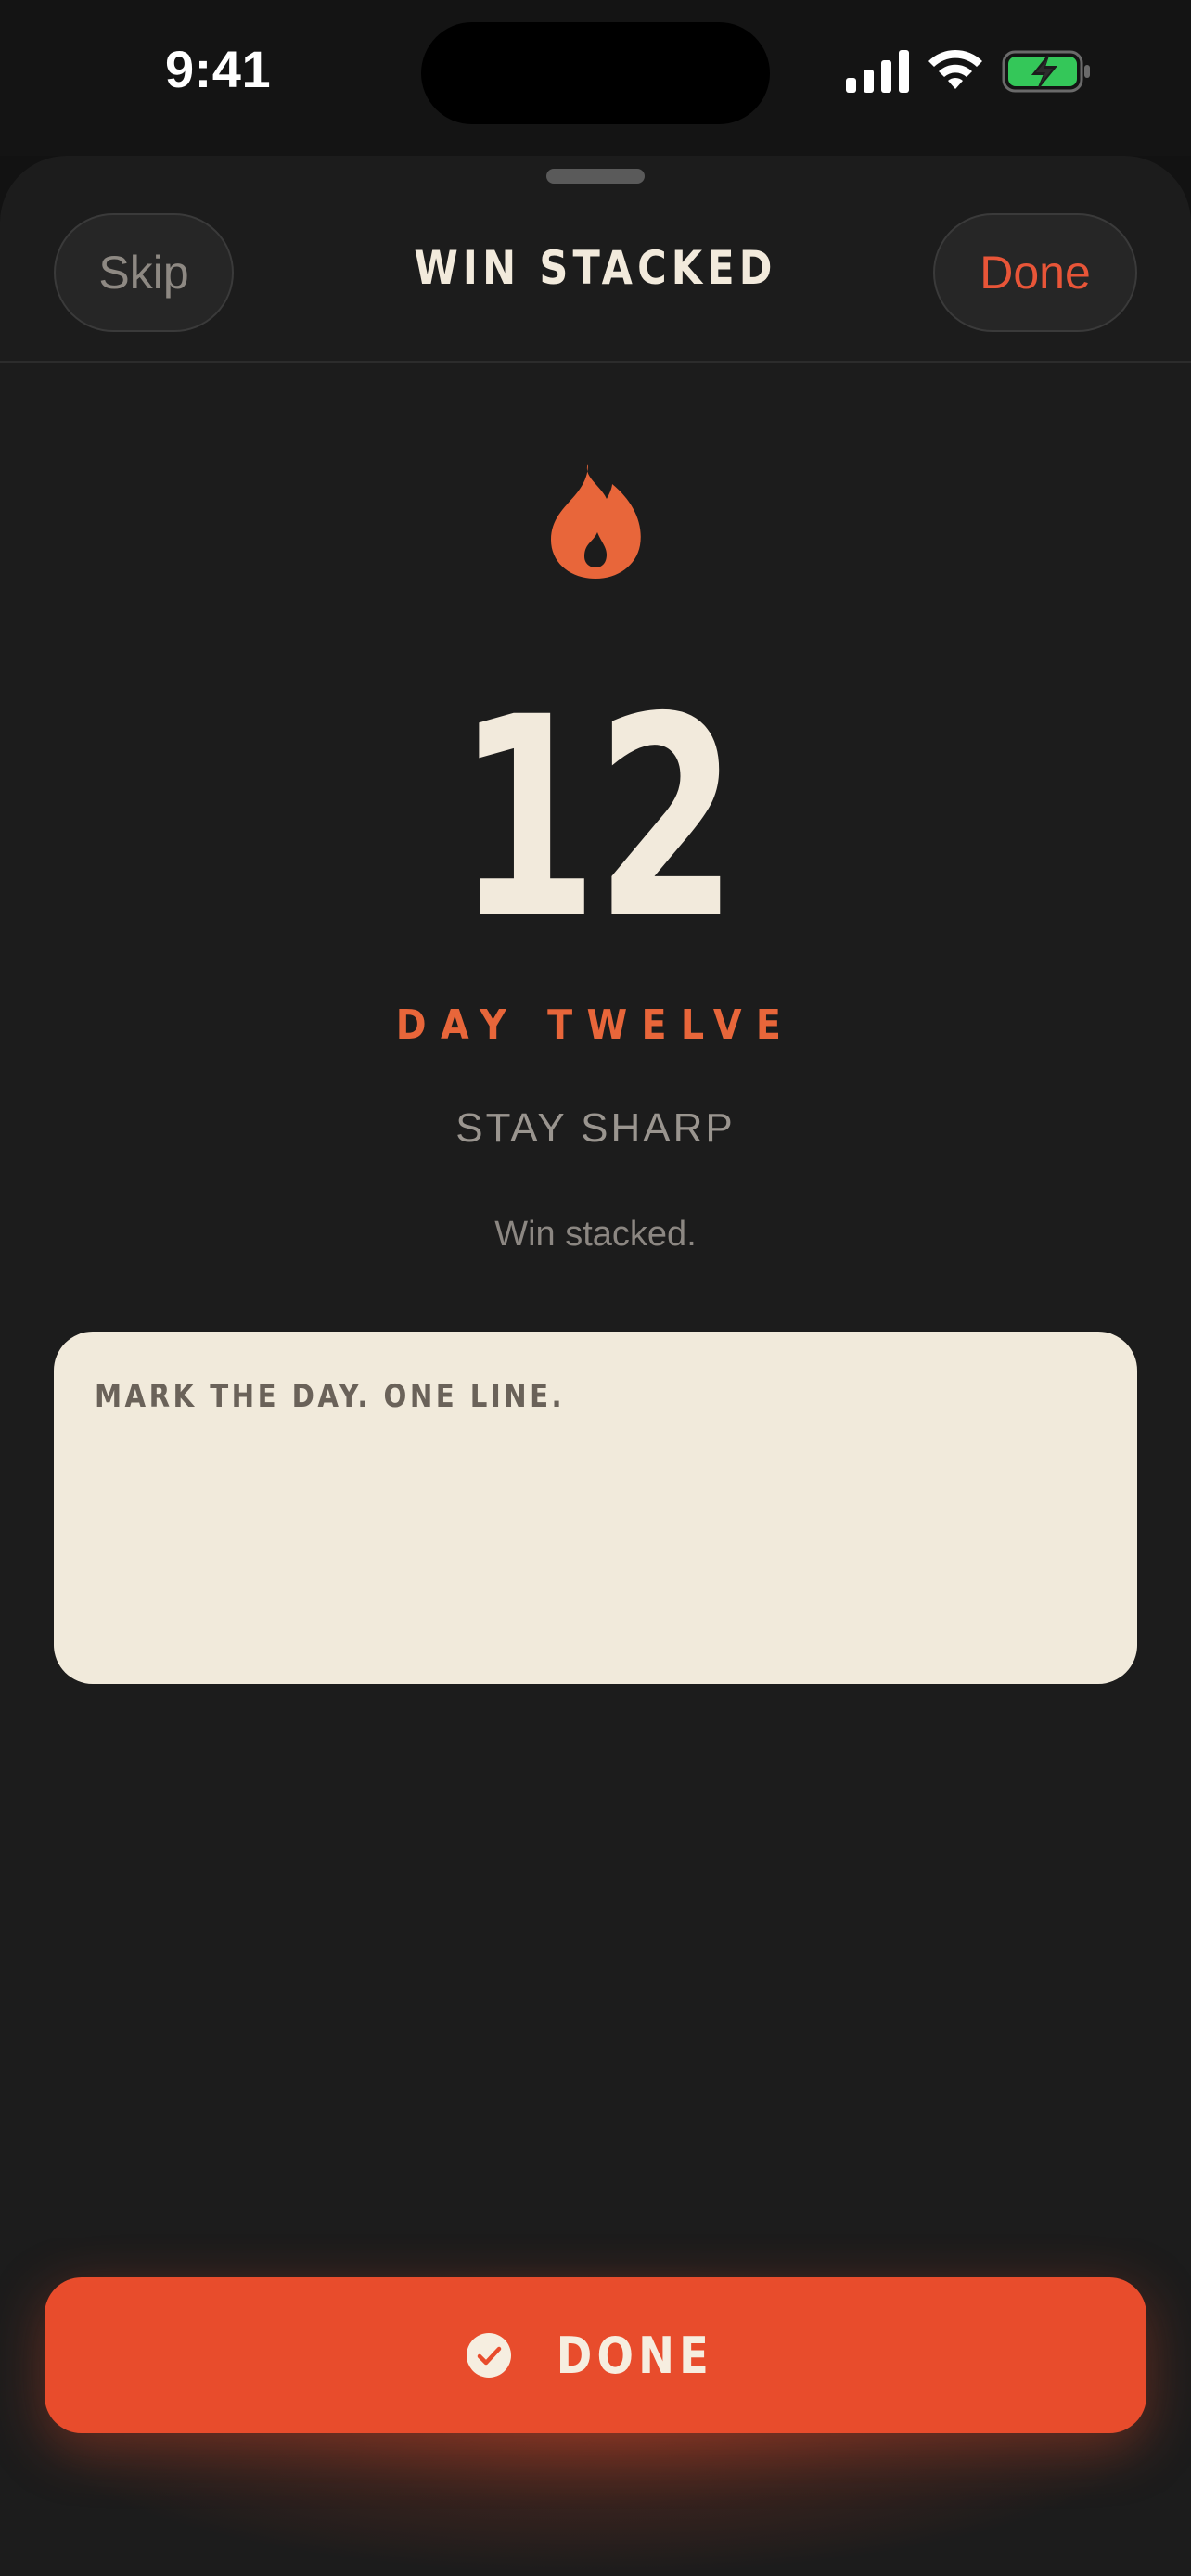  What do you see at coordinates (1046, 71) in the screenshot?
I see `battery-charging-icon` at bounding box center [1046, 71].